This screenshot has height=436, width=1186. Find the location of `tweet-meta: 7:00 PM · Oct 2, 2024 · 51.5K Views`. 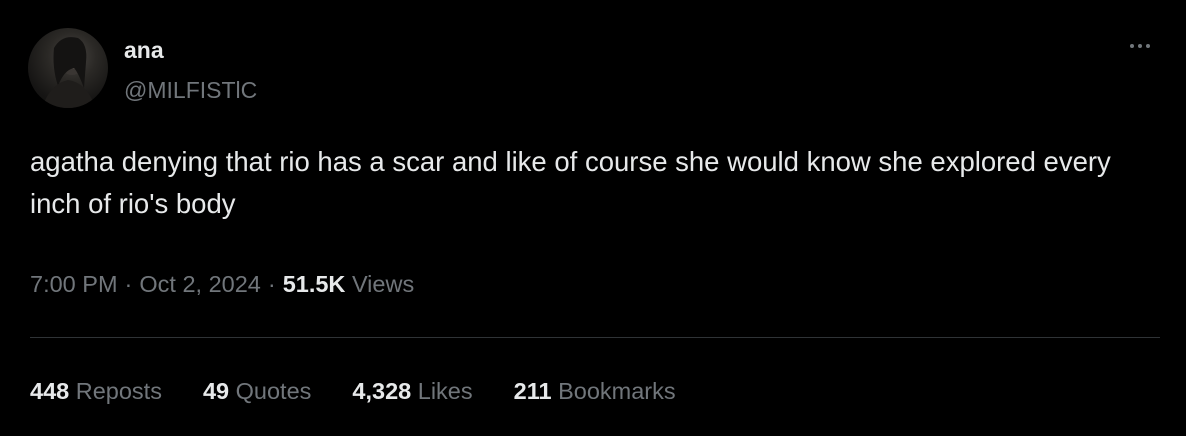

tweet-meta: 7:00 PM · Oct 2, 2024 · 51.5K Views is located at coordinates (222, 284).